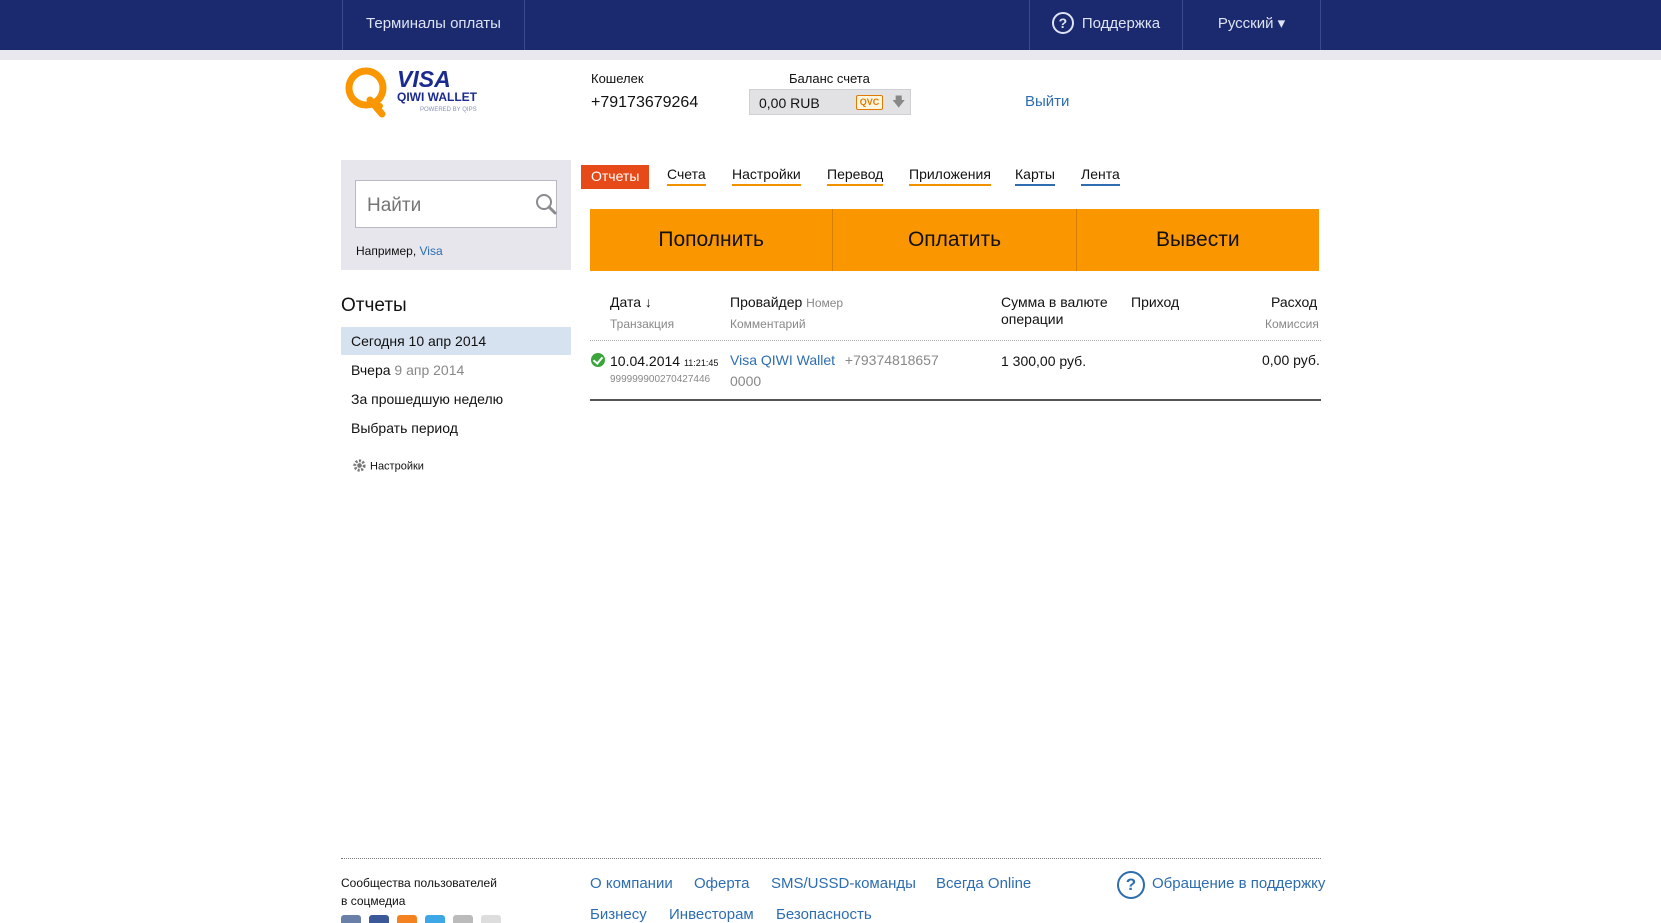 Image resolution: width=1661 pixels, height=923 pixels. Describe the element at coordinates (830, 55) in the screenshot. I see `header-divider` at that location.